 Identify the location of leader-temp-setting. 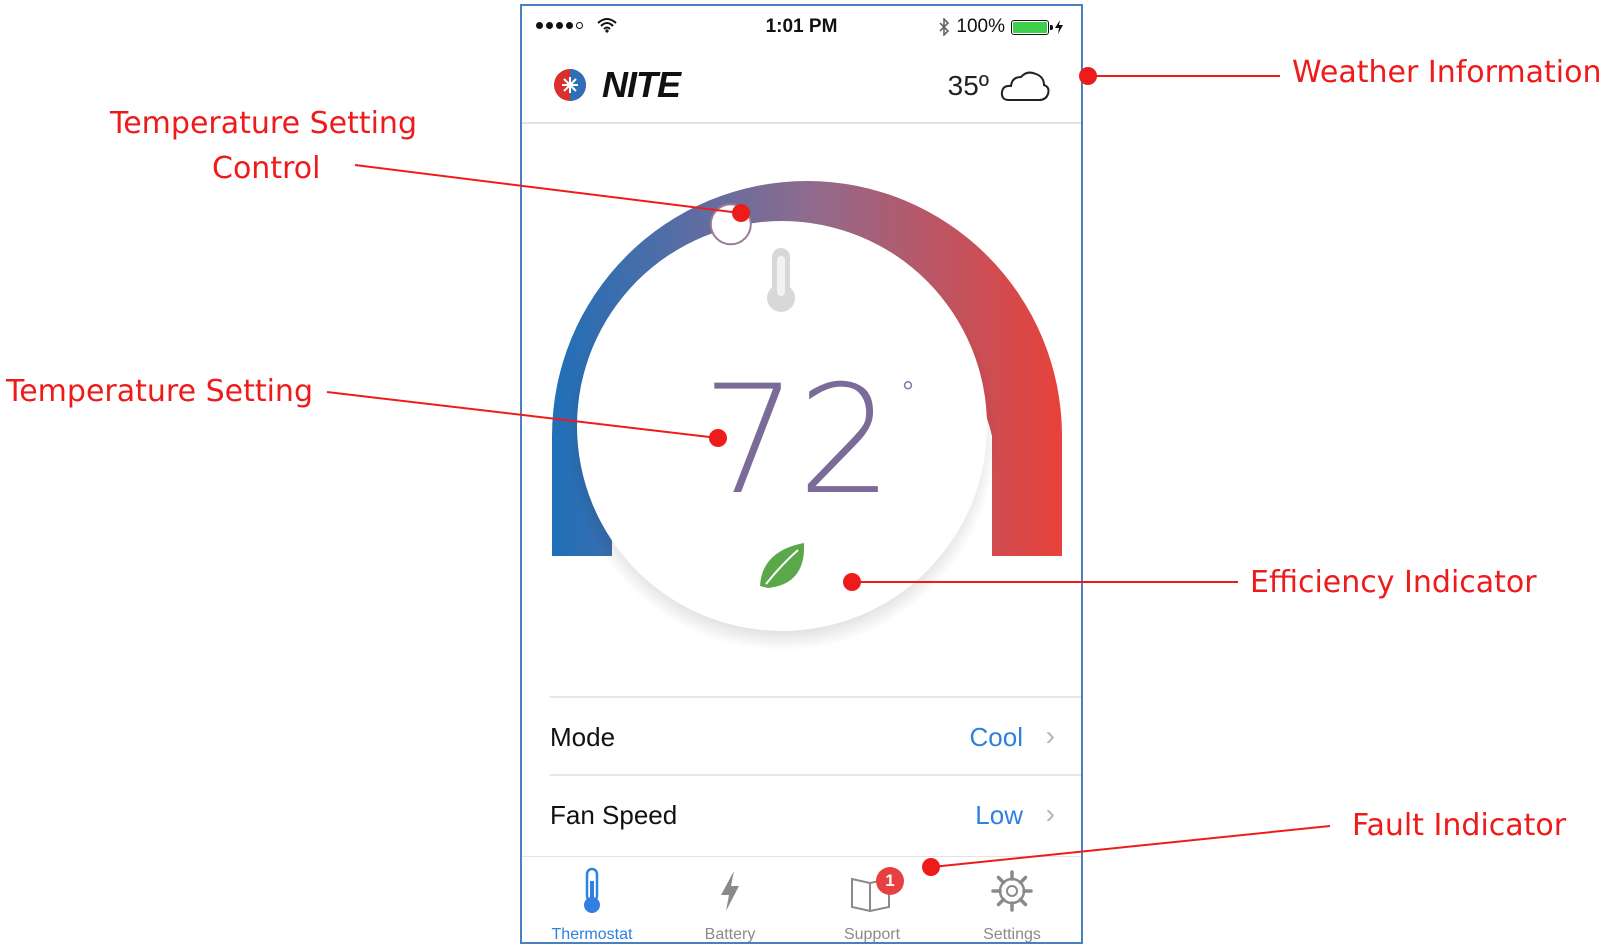
(522, 415).